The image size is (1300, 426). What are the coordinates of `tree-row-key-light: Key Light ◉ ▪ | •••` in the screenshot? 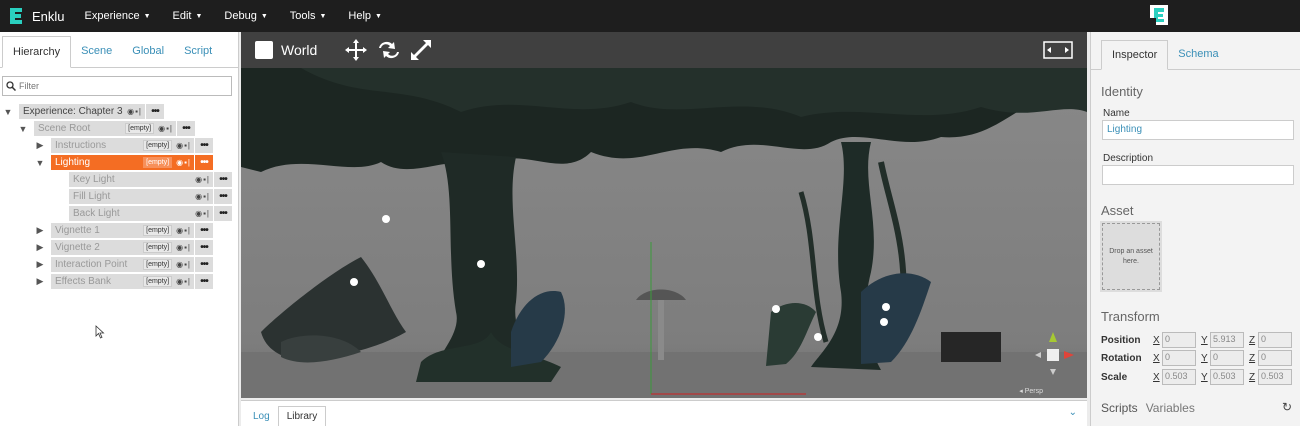 It's located at (150, 179).